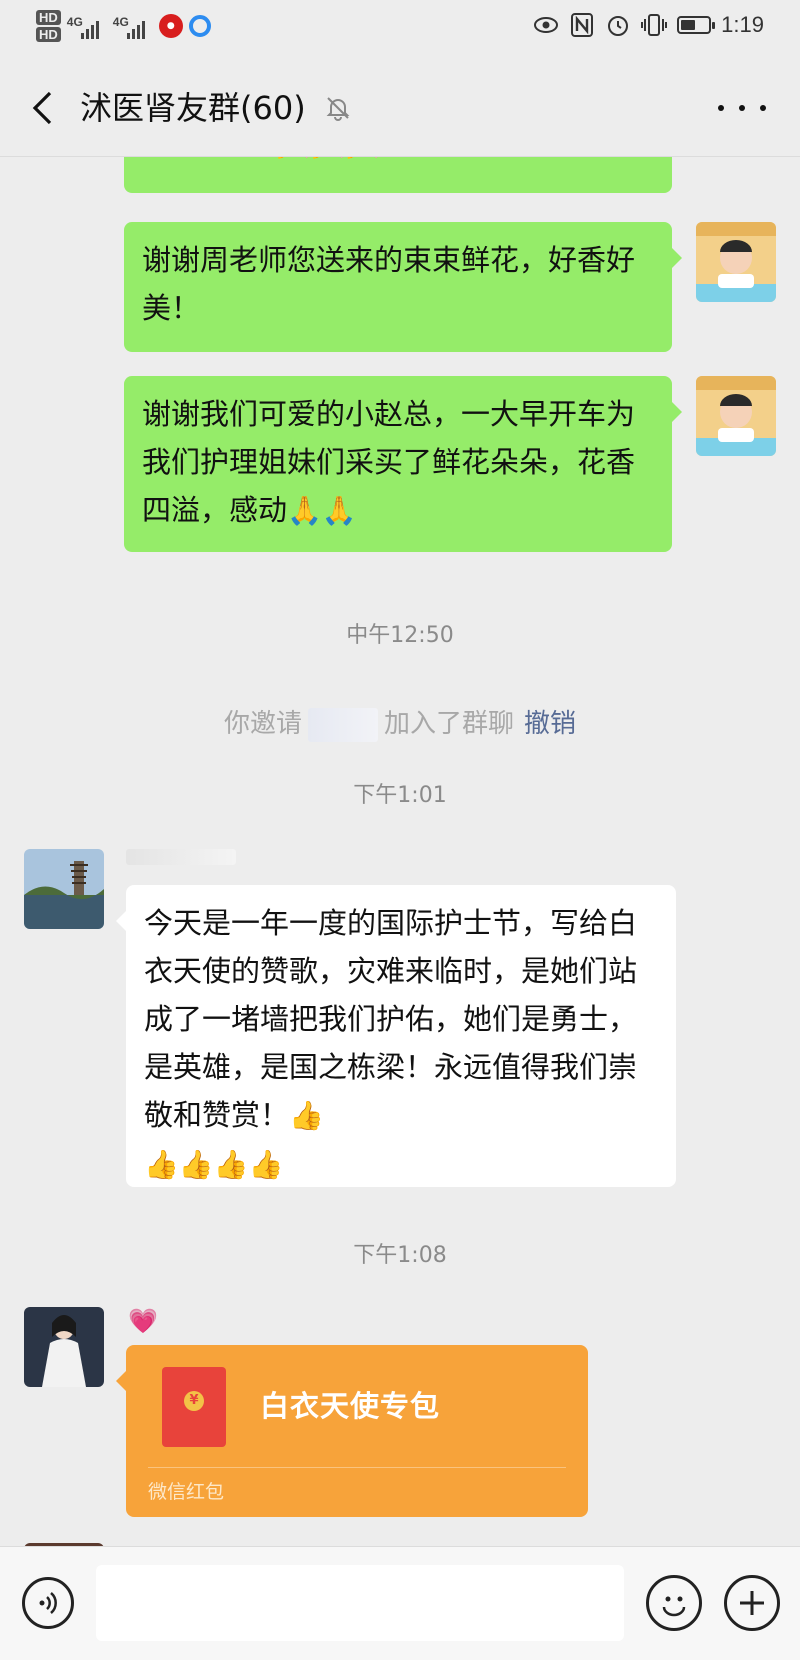 The height and width of the screenshot is (1660, 800). I want to click on back-button, so click(42, 108).